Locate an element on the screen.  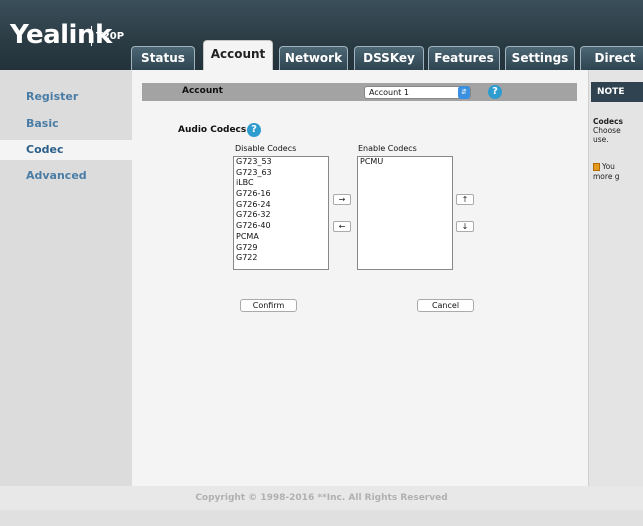
tab-status: Status is located at coordinates (163, 58).